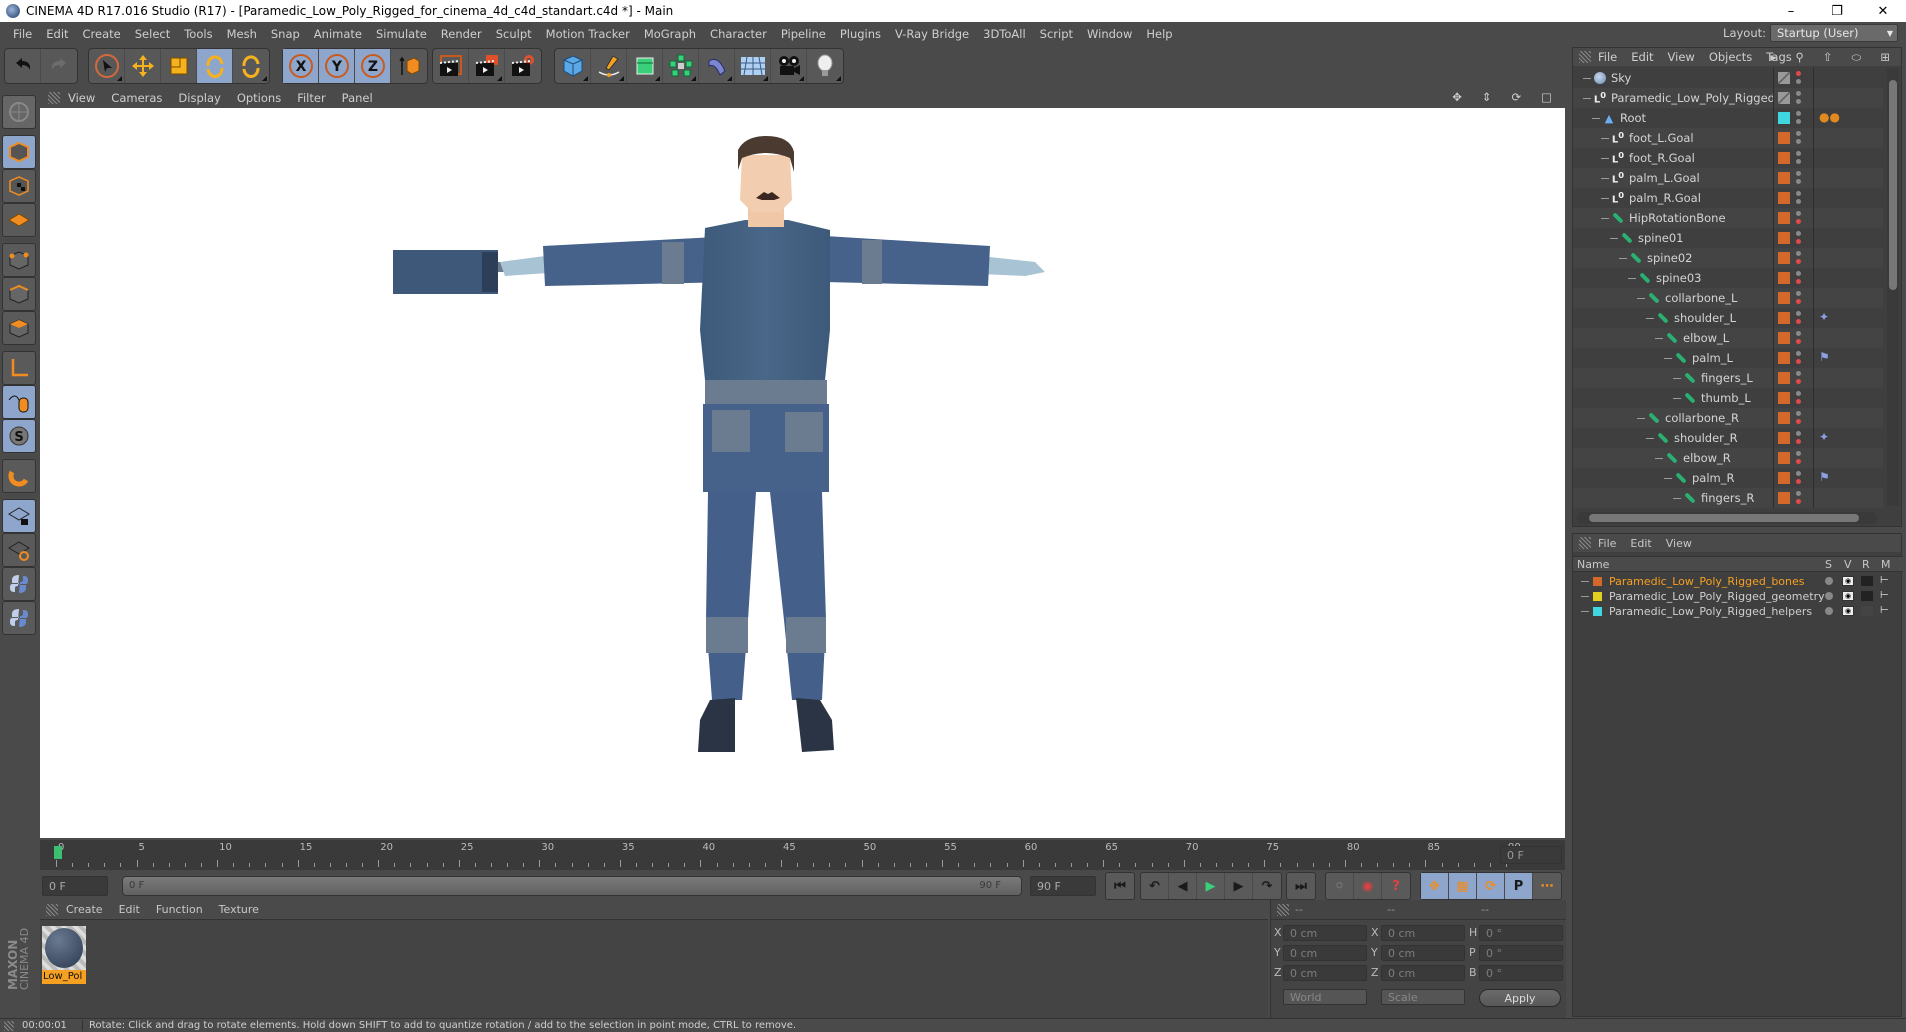  I want to click on size-mode-dropdown: Scale, so click(1423, 997).